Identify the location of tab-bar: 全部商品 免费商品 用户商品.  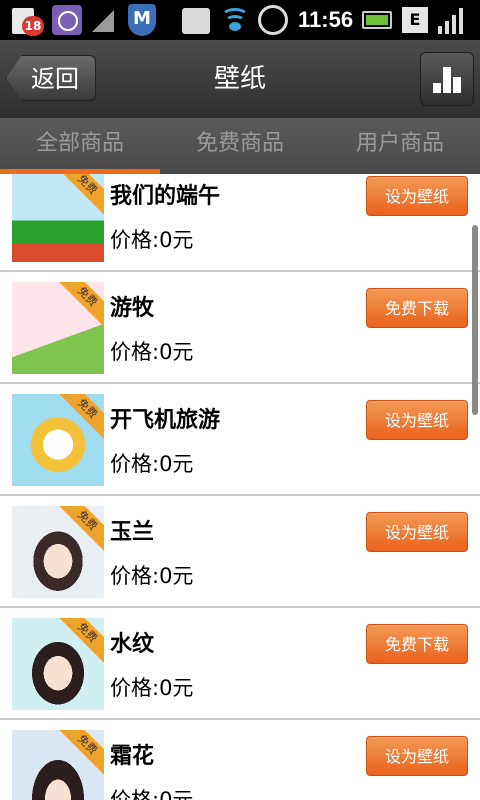
(240, 146).